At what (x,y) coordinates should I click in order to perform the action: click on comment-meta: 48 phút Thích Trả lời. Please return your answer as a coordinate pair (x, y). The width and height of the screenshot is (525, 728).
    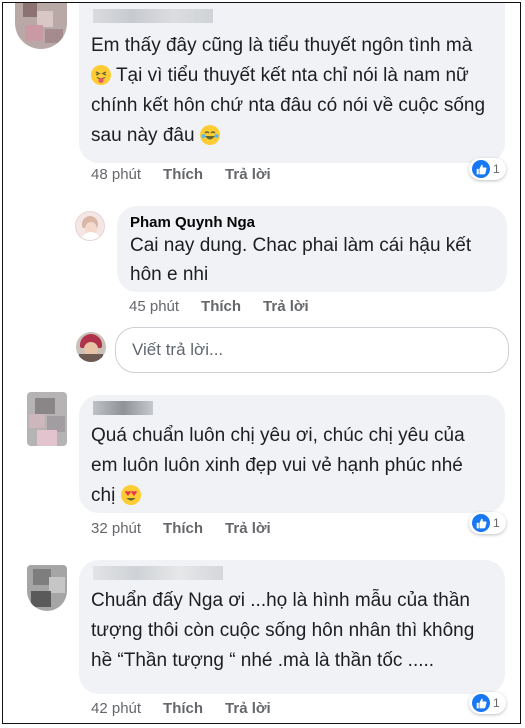
    Looking at the image, I should click on (192, 174).